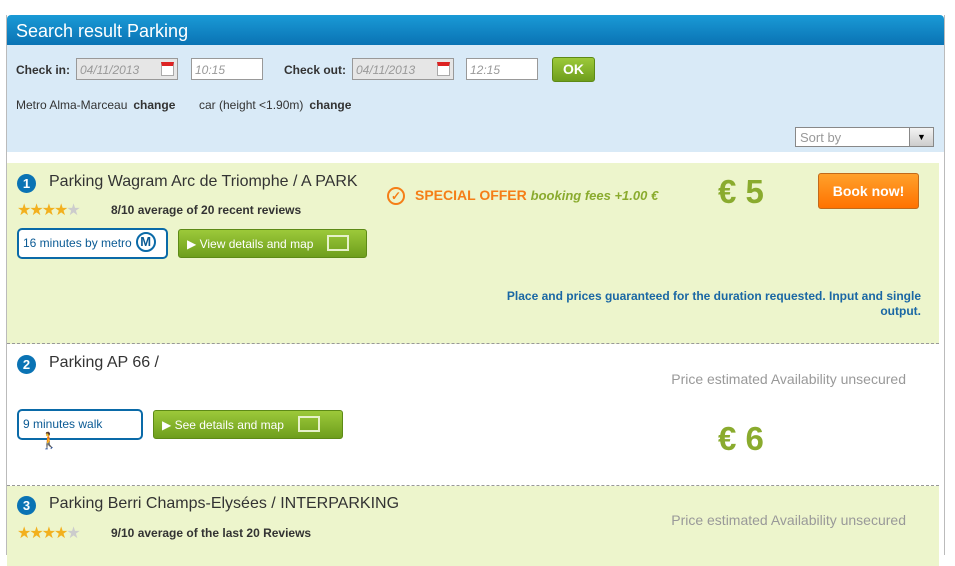  Describe the element at coordinates (63, 424) in the screenshot. I see `distance-text: 9 minutes walk` at that location.